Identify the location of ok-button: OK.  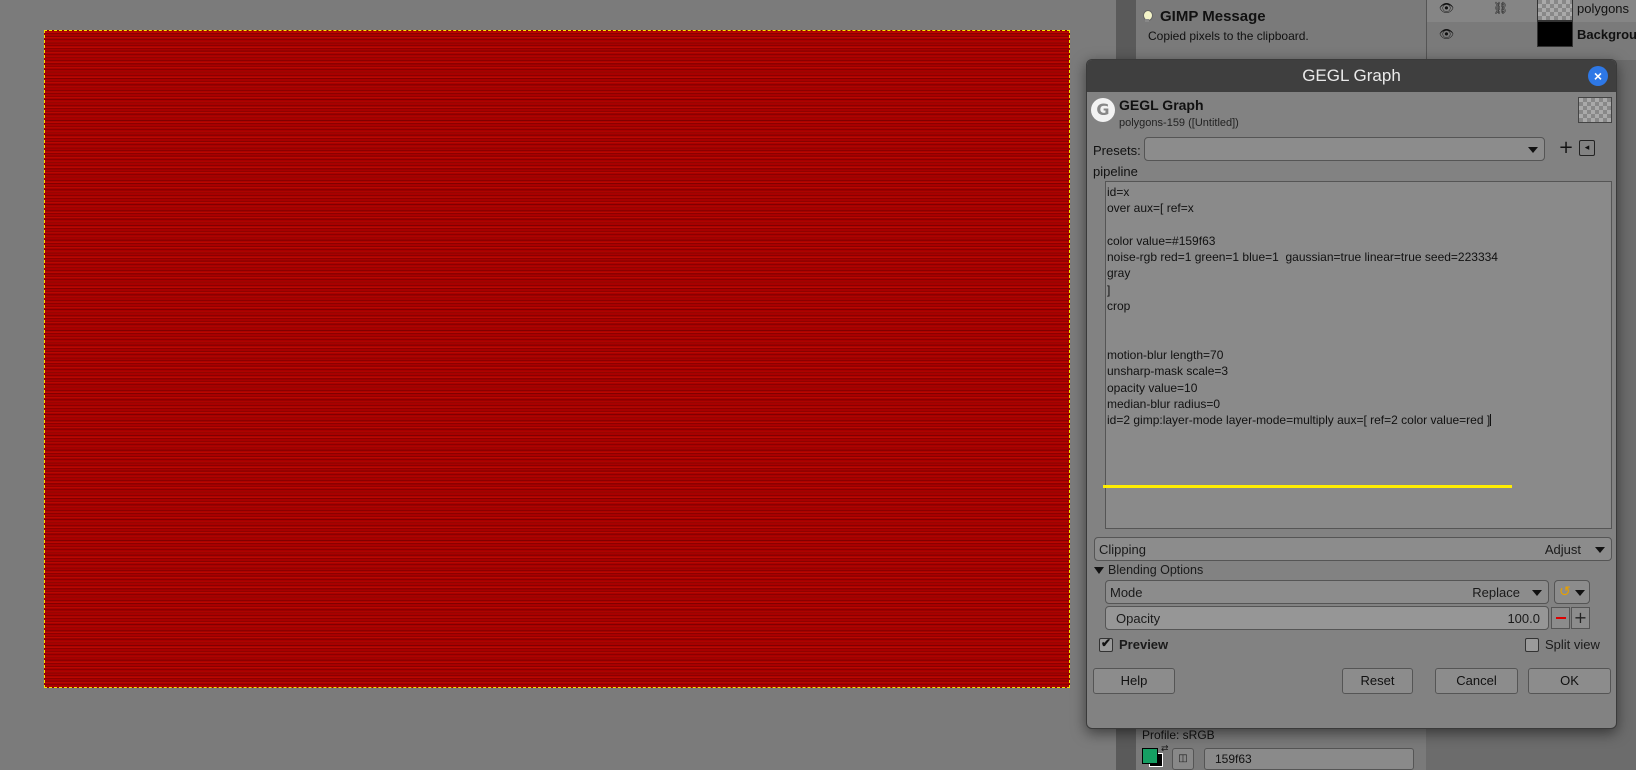
(1569, 681).